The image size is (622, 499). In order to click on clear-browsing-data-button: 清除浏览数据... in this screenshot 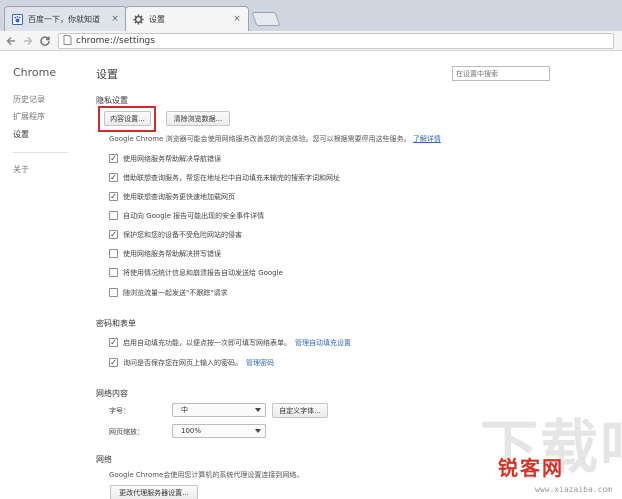, I will do `click(198, 118)`.